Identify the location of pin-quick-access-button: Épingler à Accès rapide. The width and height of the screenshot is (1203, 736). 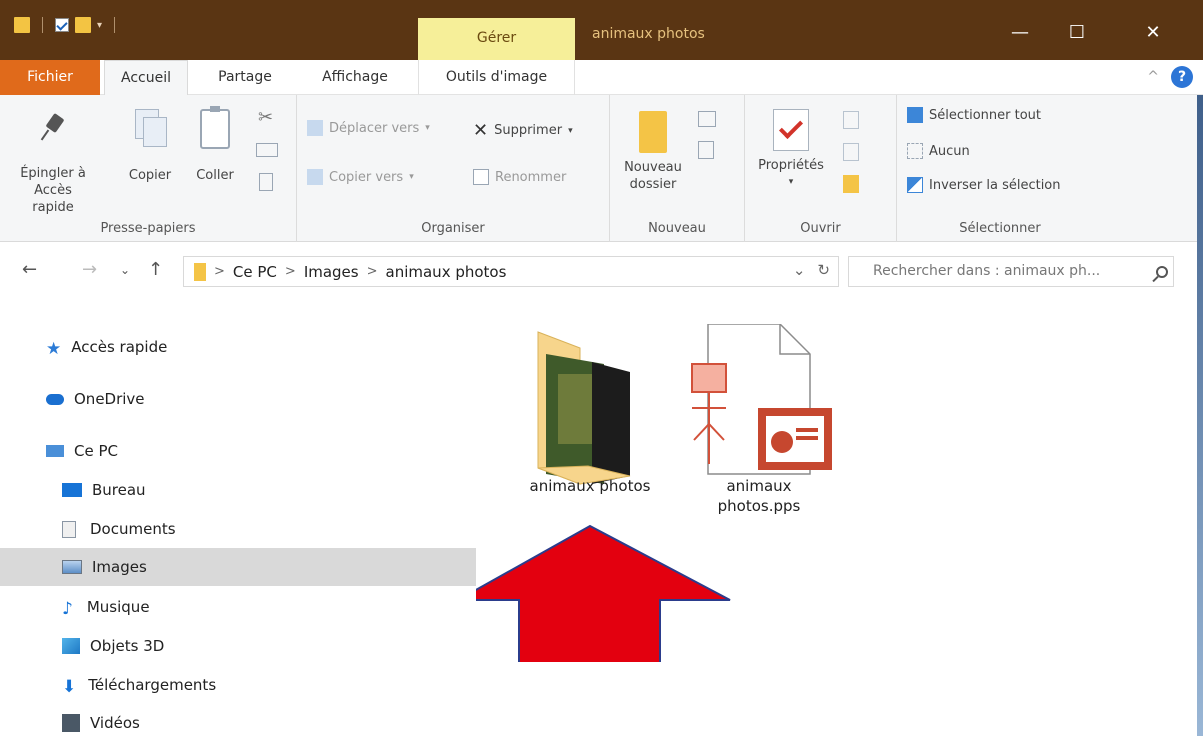
(53, 165).